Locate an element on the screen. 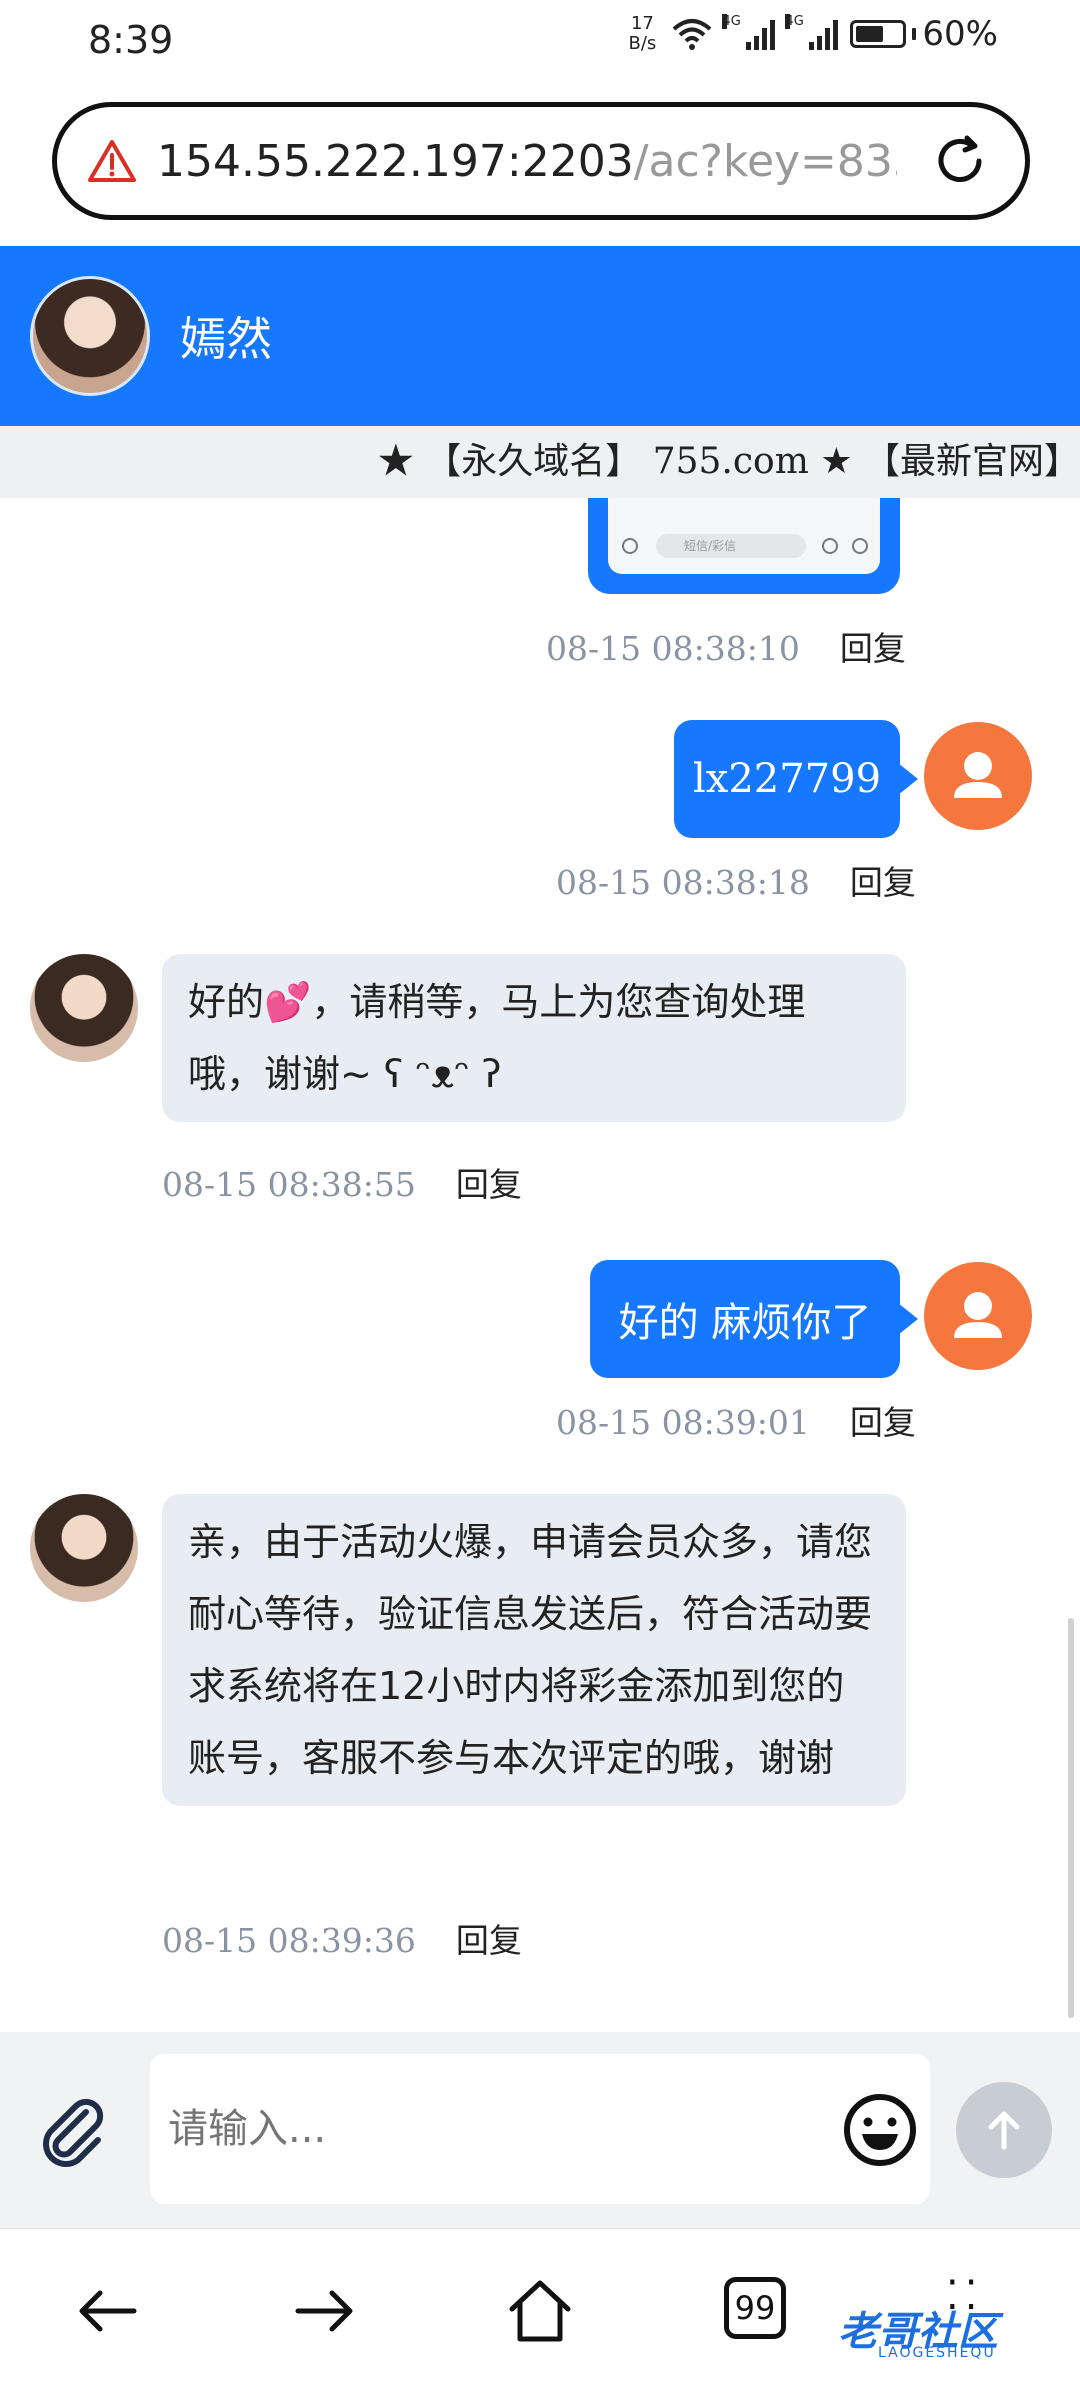 The width and height of the screenshot is (1080, 2400). message-input is located at coordinates (540, 2129).